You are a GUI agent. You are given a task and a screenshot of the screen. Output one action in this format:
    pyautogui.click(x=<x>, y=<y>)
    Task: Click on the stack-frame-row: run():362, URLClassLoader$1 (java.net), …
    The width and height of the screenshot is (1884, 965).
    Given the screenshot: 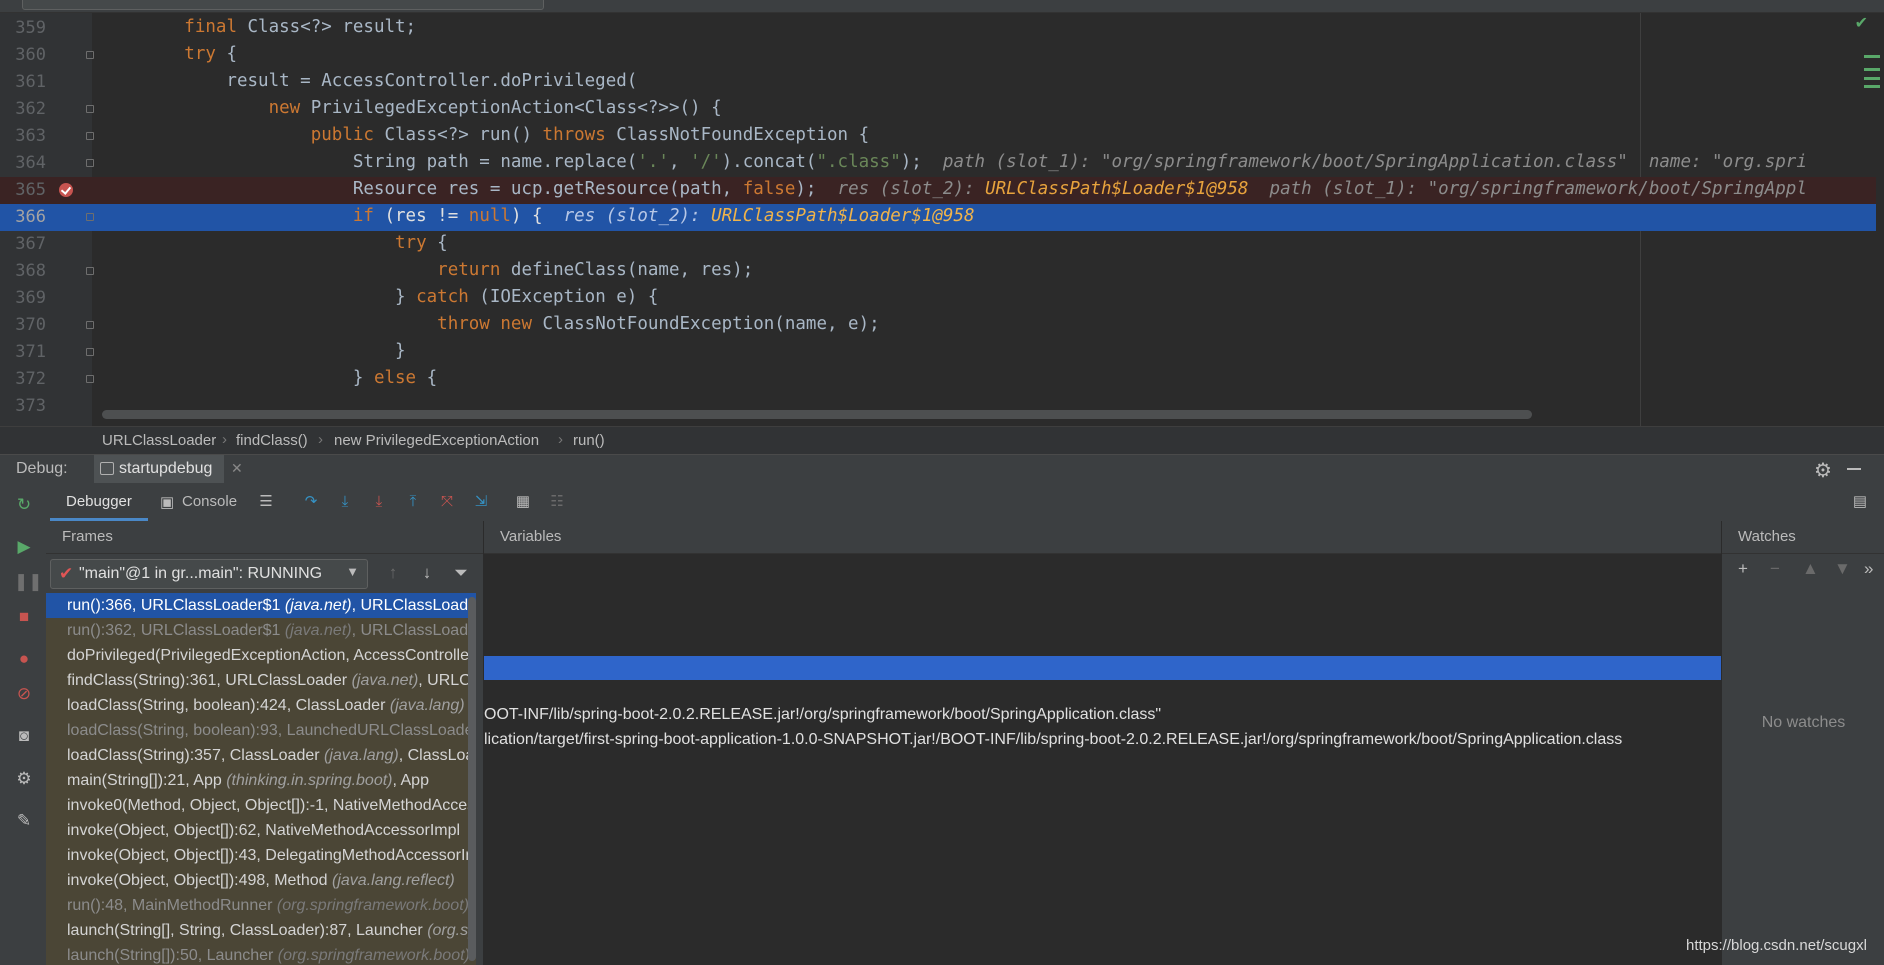 What is the action you would take?
    pyautogui.click(x=261, y=630)
    